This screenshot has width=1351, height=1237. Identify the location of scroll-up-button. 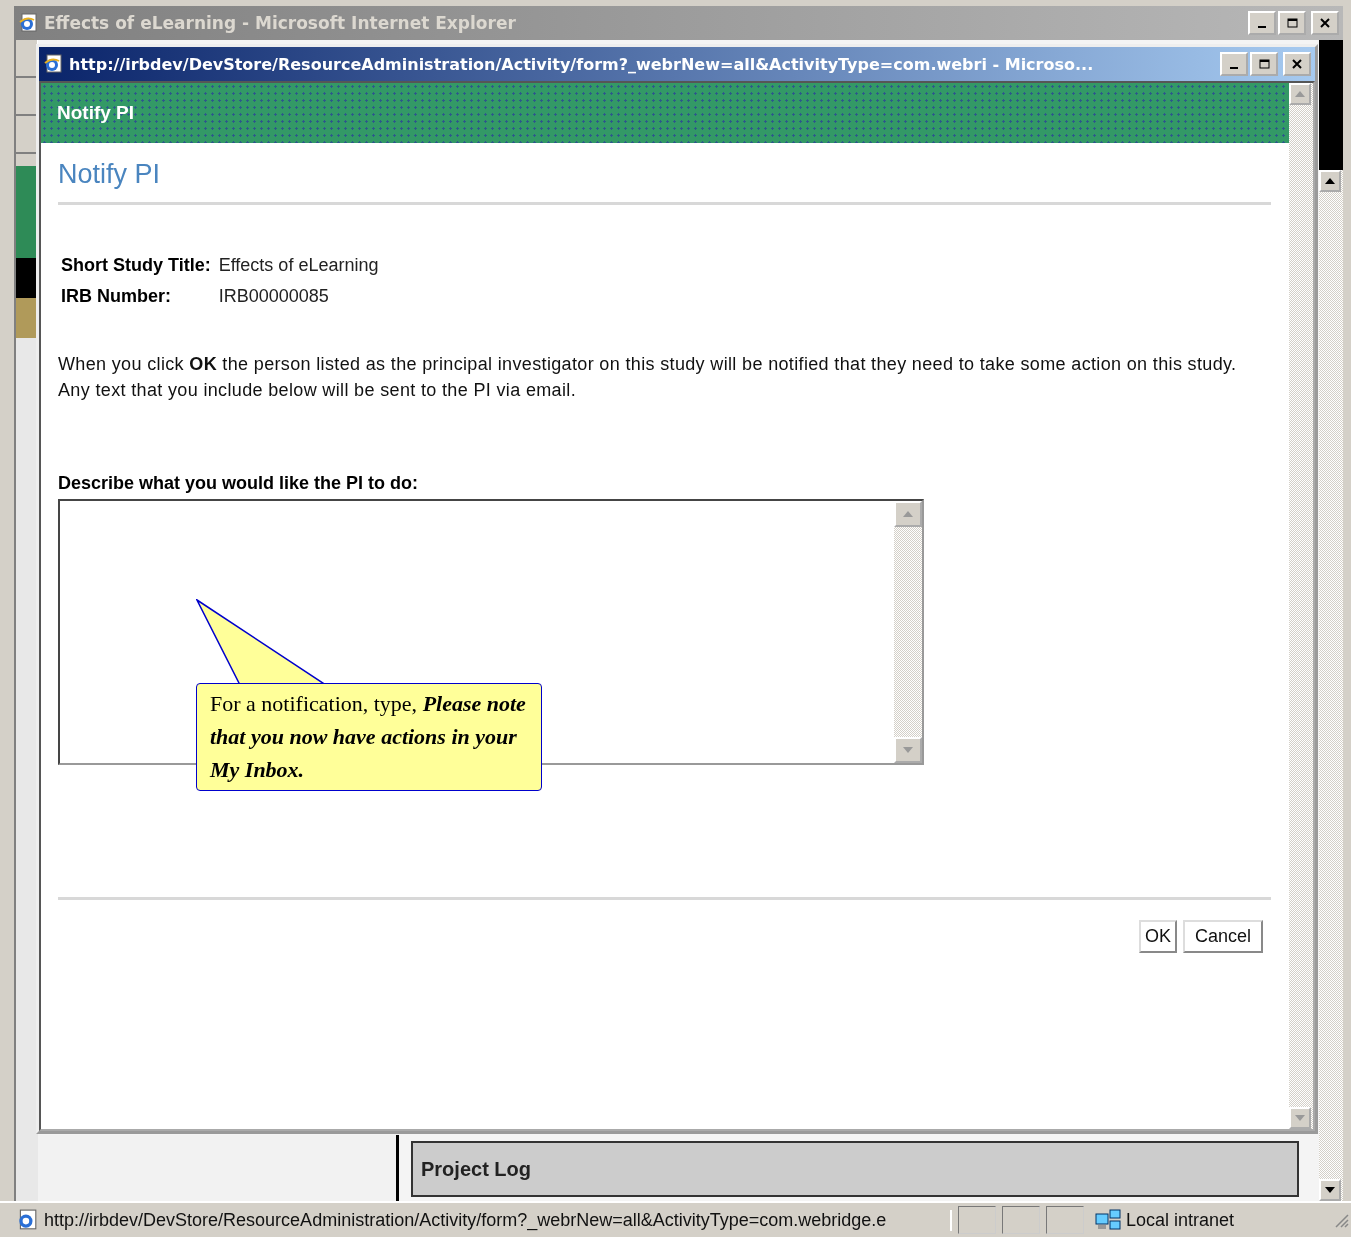
(1330, 181).